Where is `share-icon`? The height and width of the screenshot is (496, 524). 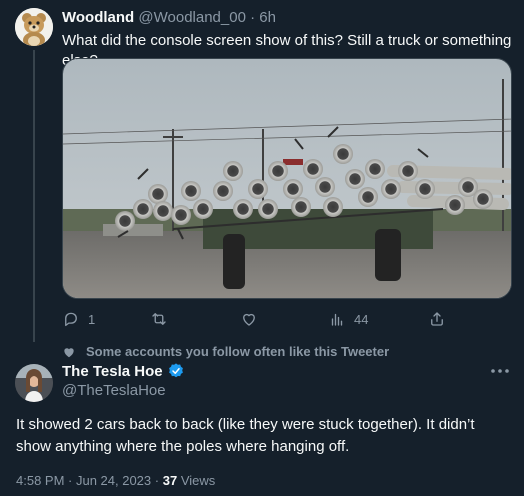 share-icon is located at coordinates (437, 319).